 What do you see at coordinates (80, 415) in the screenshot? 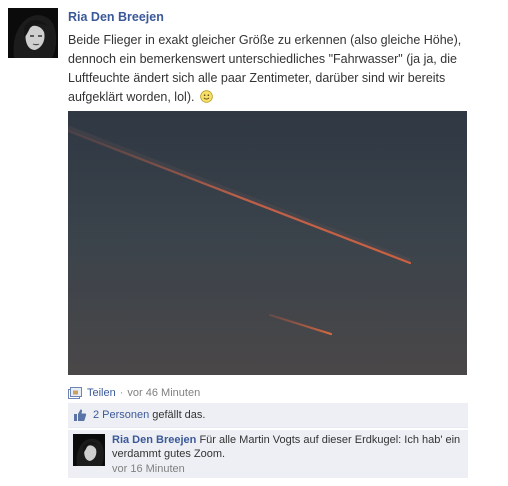
I see `thumbs-up-icon` at bounding box center [80, 415].